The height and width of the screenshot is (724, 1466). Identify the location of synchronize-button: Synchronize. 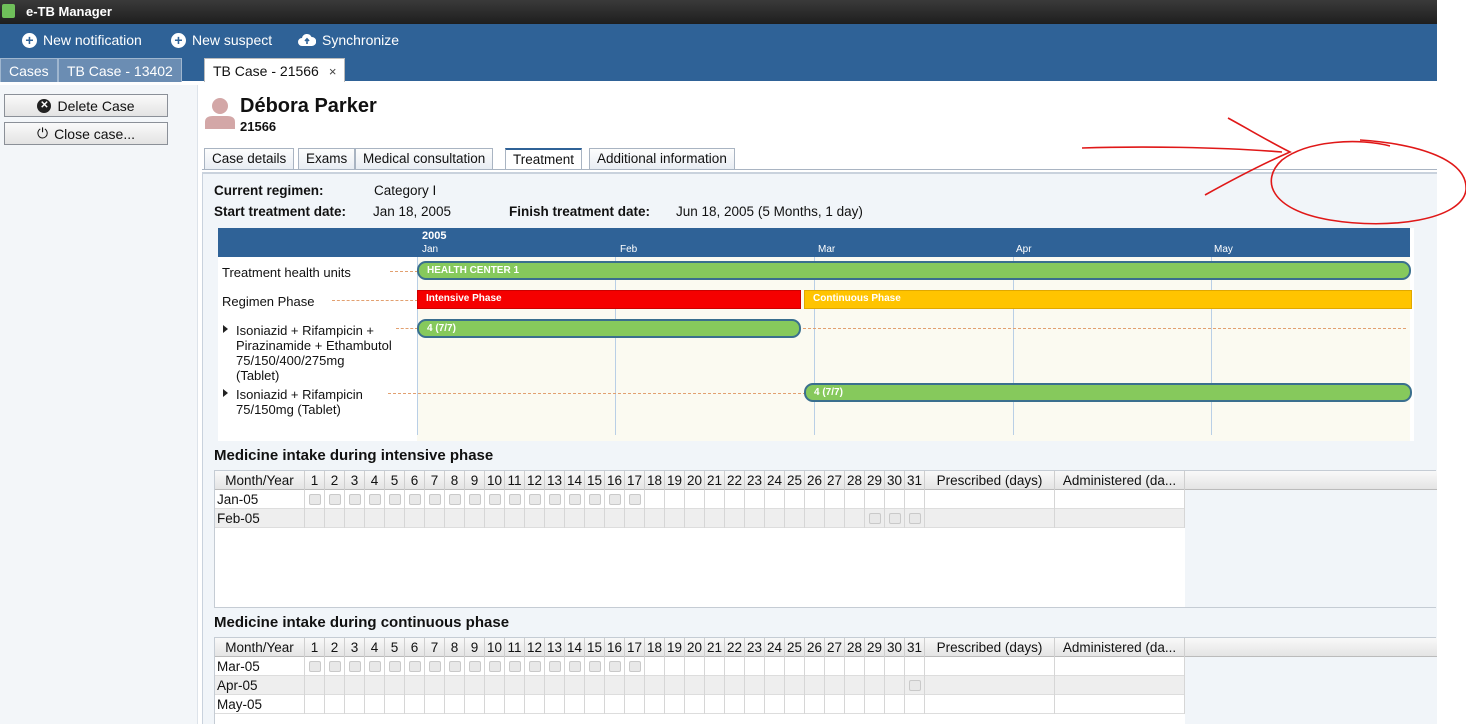
(348, 40).